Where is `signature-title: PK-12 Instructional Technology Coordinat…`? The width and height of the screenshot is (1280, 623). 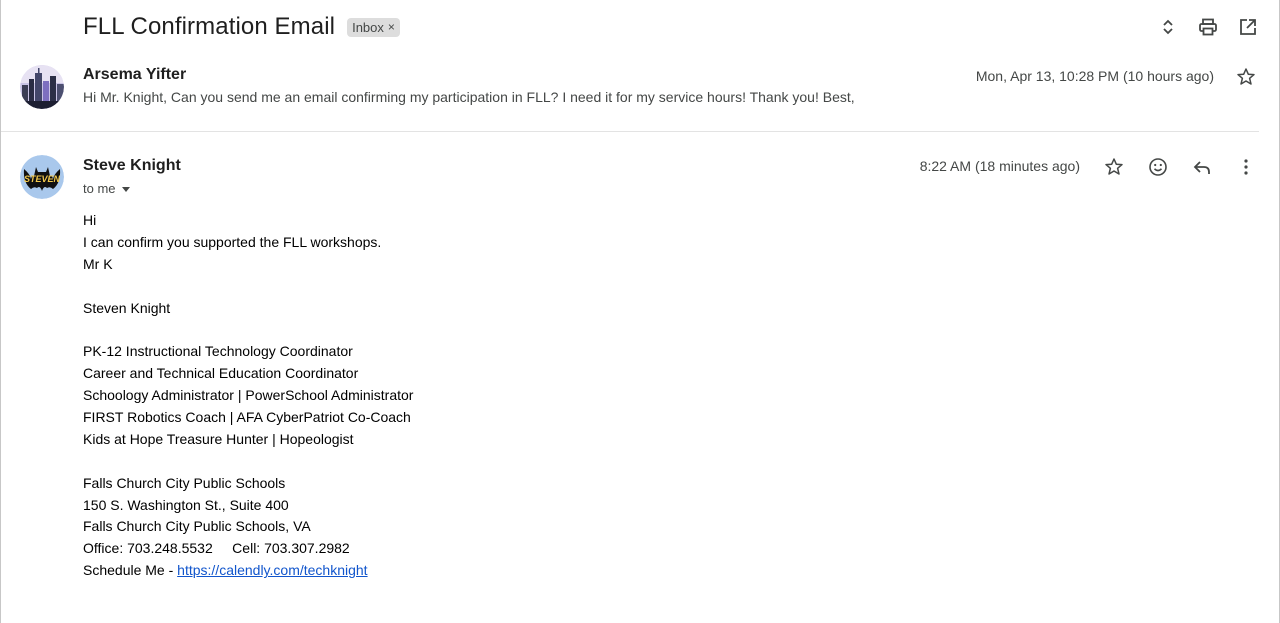
signature-title: PK-12 Instructional Technology Coordinat… is located at coordinates (218, 351).